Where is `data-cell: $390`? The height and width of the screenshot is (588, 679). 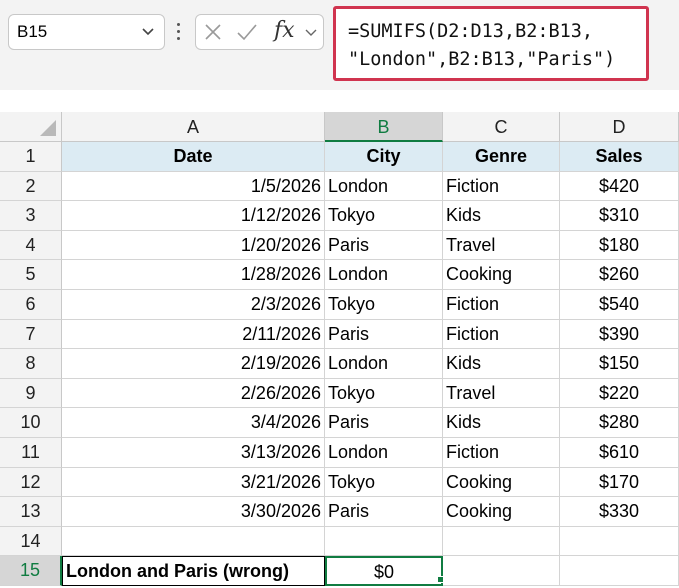 data-cell: $390 is located at coordinates (619, 334).